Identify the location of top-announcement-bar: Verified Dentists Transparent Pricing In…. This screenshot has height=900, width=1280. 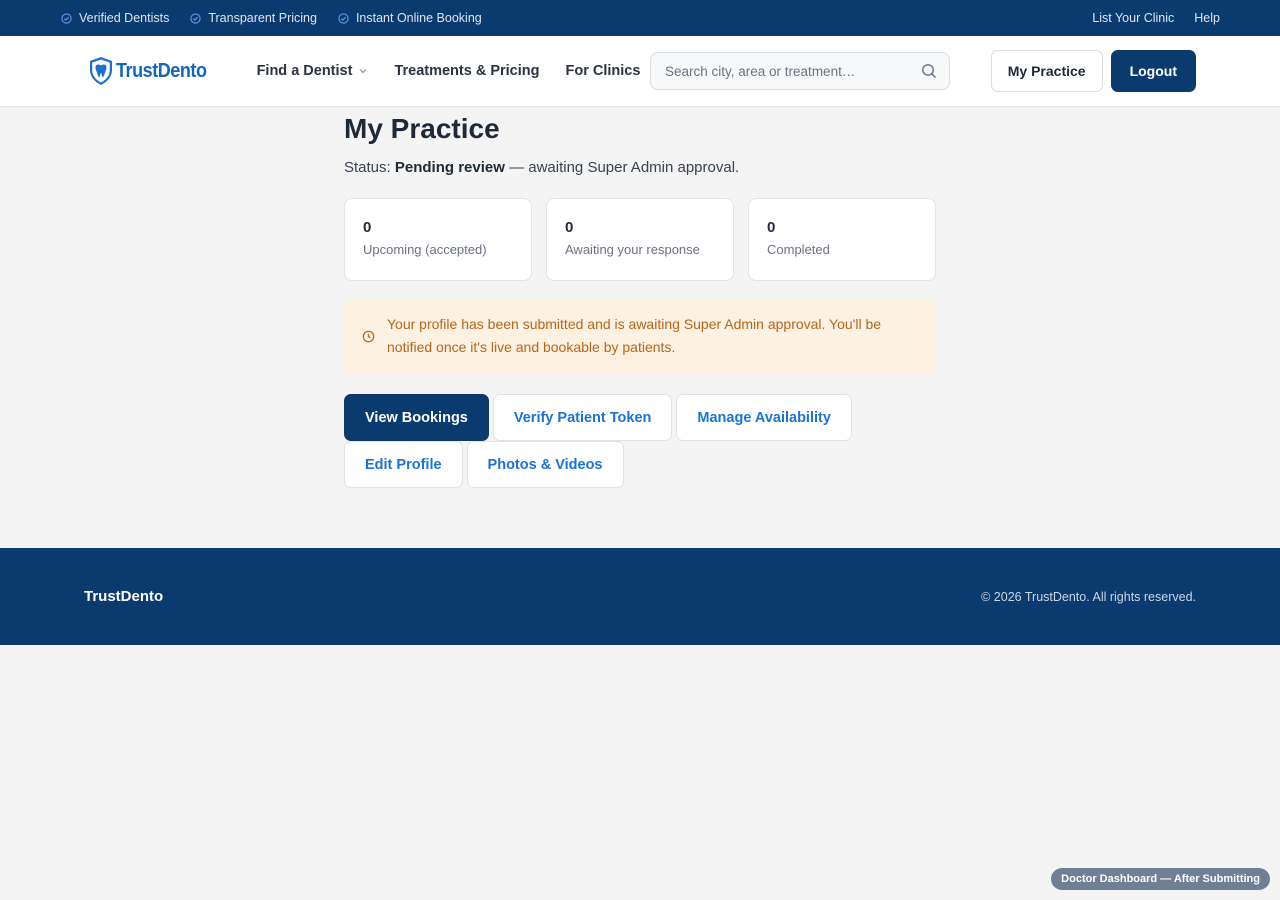
(640, 18).